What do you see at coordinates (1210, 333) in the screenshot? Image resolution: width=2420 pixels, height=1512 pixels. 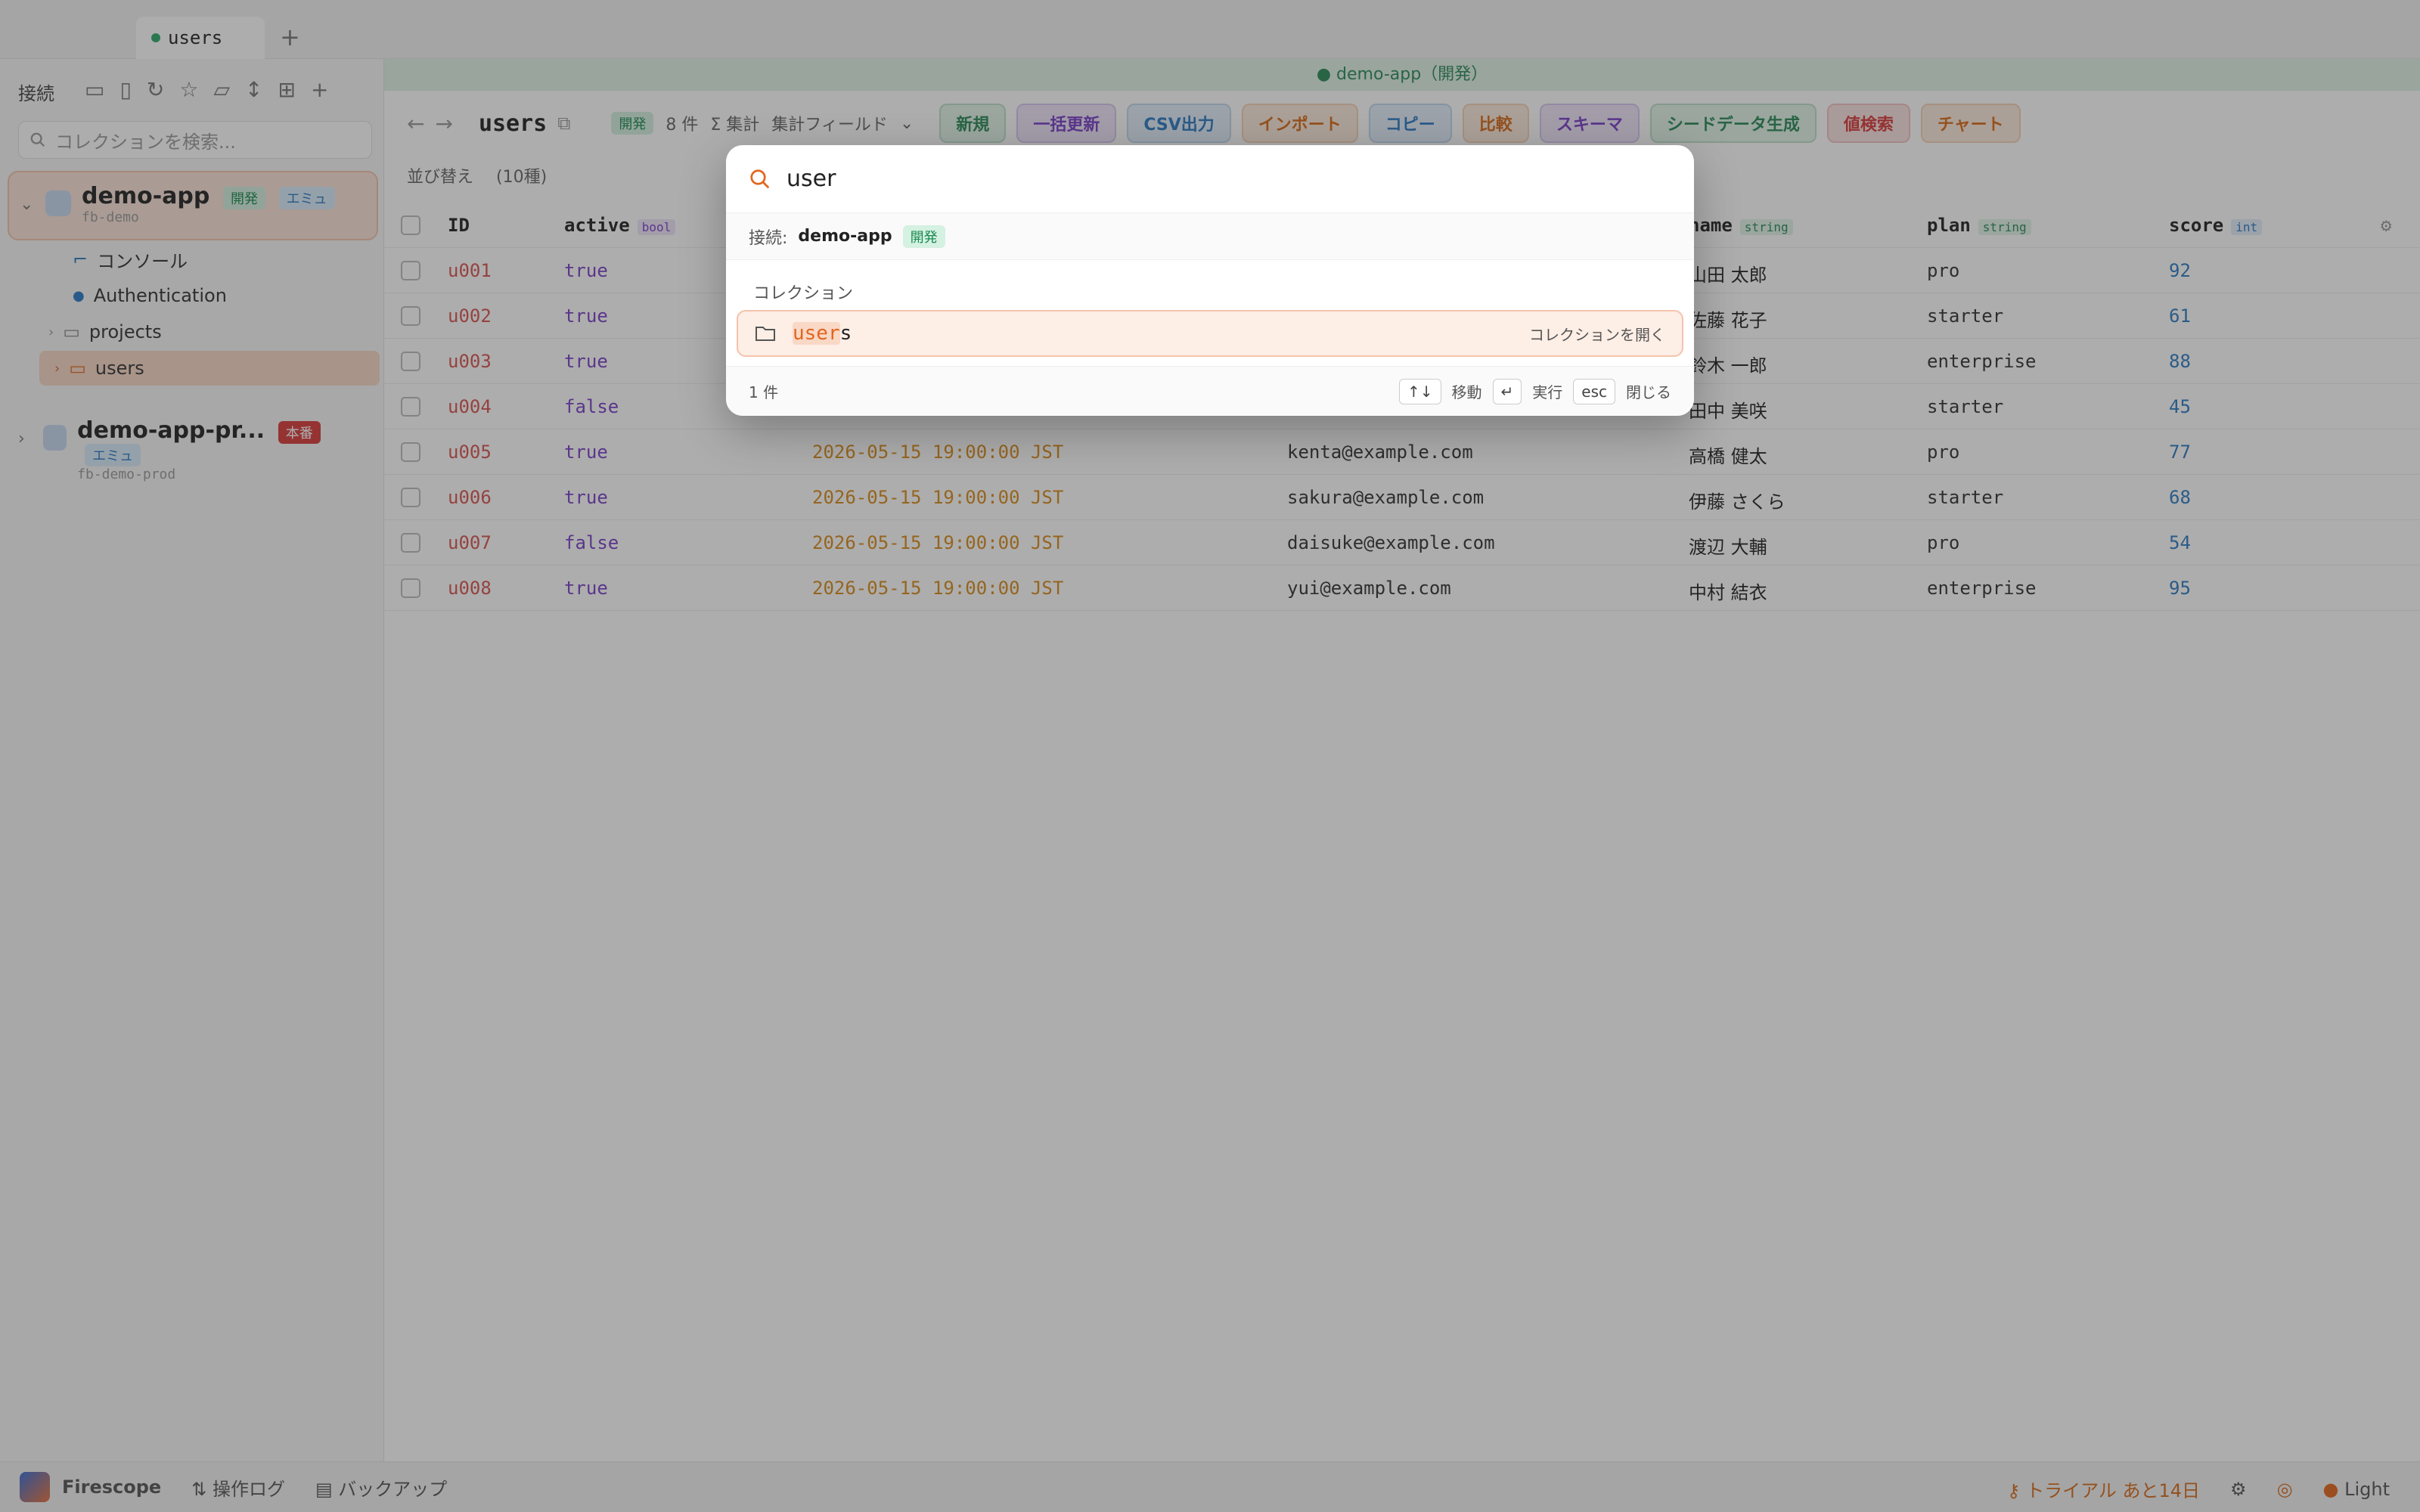 I see `palette-result-users: users コレクションを開く` at bounding box center [1210, 333].